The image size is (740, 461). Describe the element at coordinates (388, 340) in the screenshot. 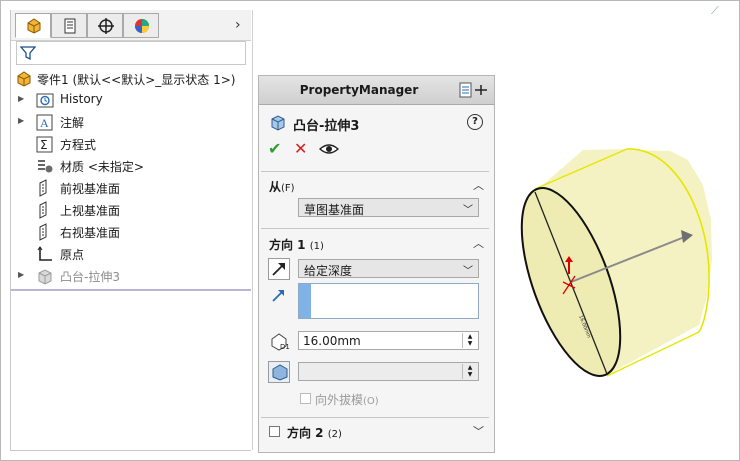

I see `depth-input: 16.00mm ▲ ▼` at that location.